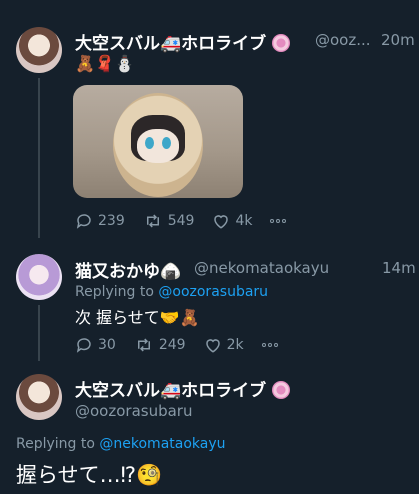  Describe the element at coordinates (149, 143) in the screenshot. I see `plush-eye-left` at that location.